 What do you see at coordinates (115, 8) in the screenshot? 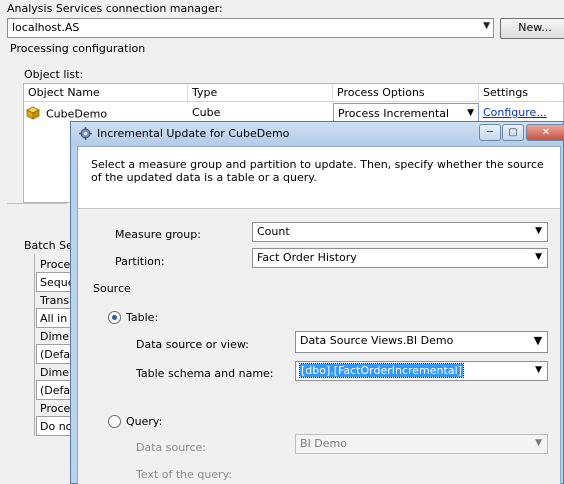
I see `connection-label: Analysis Services connection manager:` at bounding box center [115, 8].